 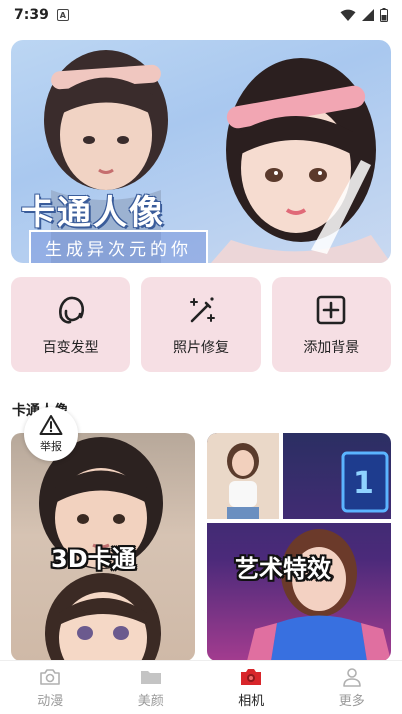 What do you see at coordinates (331, 347) in the screenshot?
I see `add-background-label: 添加背景` at bounding box center [331, 347].